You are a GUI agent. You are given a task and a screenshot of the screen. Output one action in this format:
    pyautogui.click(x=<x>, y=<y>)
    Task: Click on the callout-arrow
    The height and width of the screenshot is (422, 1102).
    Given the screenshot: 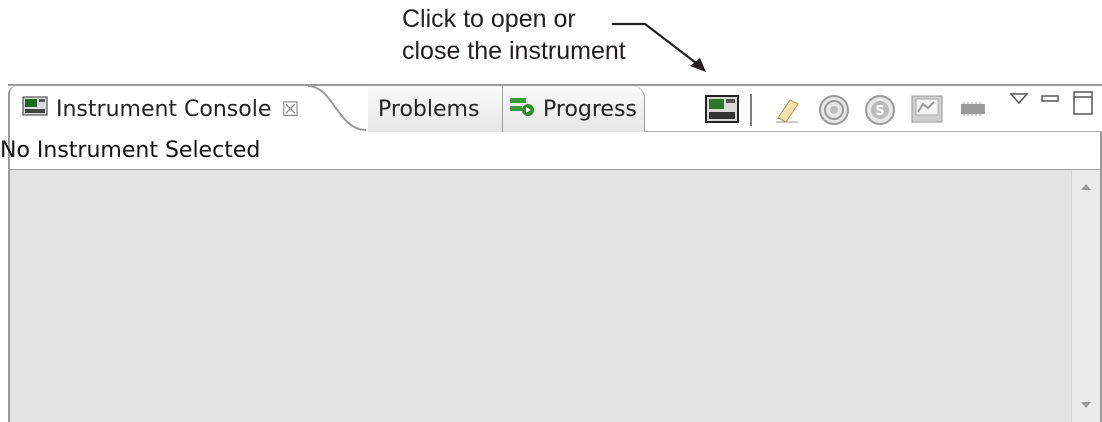 What is the action you would take?
    pyautogui.click(x=659, y=47)
    